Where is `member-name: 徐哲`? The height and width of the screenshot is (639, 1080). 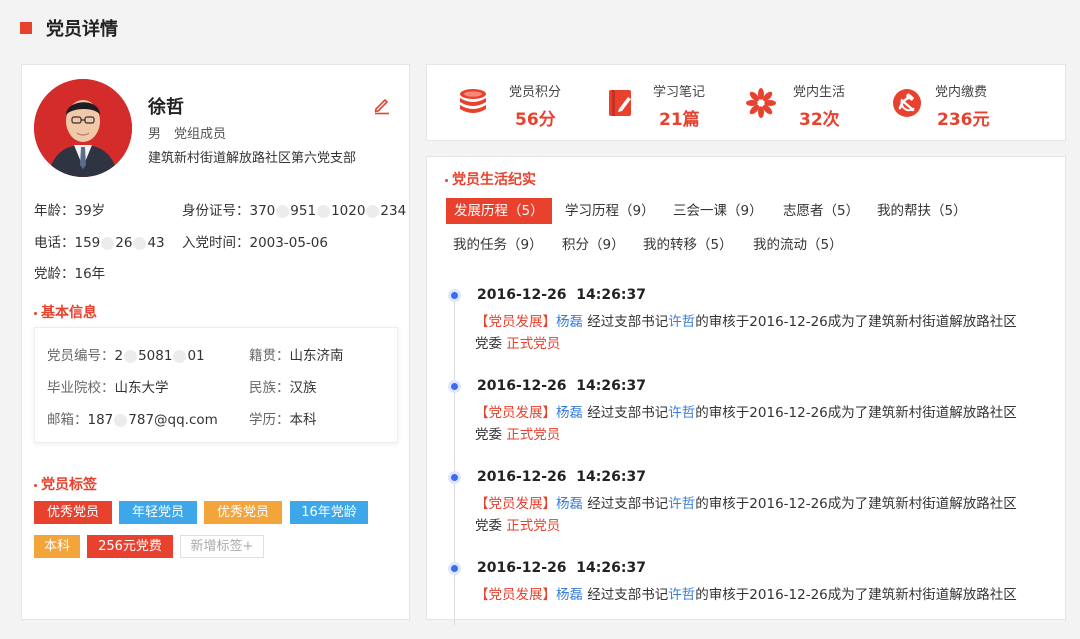 member-name: 徐哲 is located at coordinates (166, 107).